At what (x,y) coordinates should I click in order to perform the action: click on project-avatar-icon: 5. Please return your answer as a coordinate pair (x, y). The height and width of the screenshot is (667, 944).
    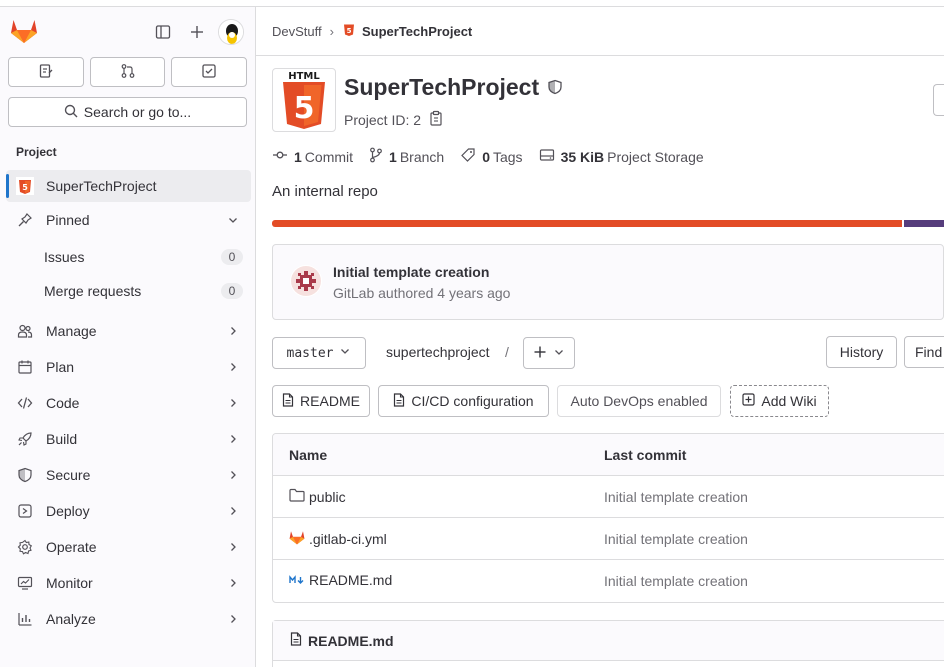
    Looking at the image, I should click on (349, 31).